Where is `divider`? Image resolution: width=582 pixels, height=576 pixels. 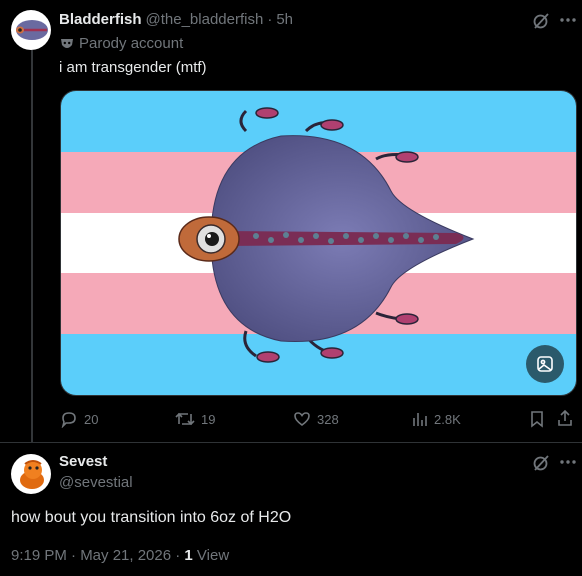
divider is located at coordinates (291, 442).